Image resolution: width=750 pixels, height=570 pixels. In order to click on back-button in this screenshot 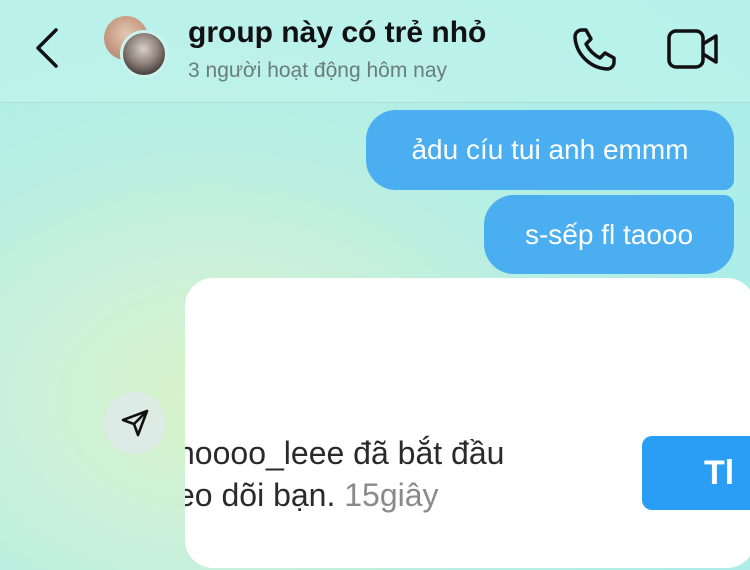, I will do `click(48, 48)`.